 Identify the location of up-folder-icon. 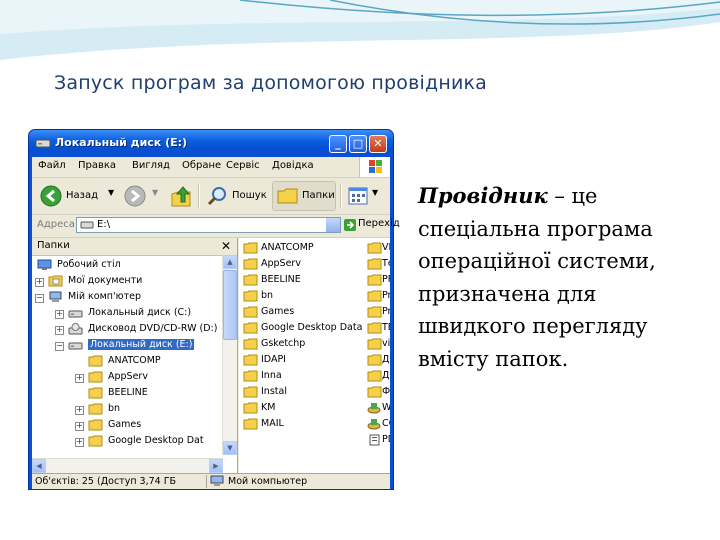
(181, 196).